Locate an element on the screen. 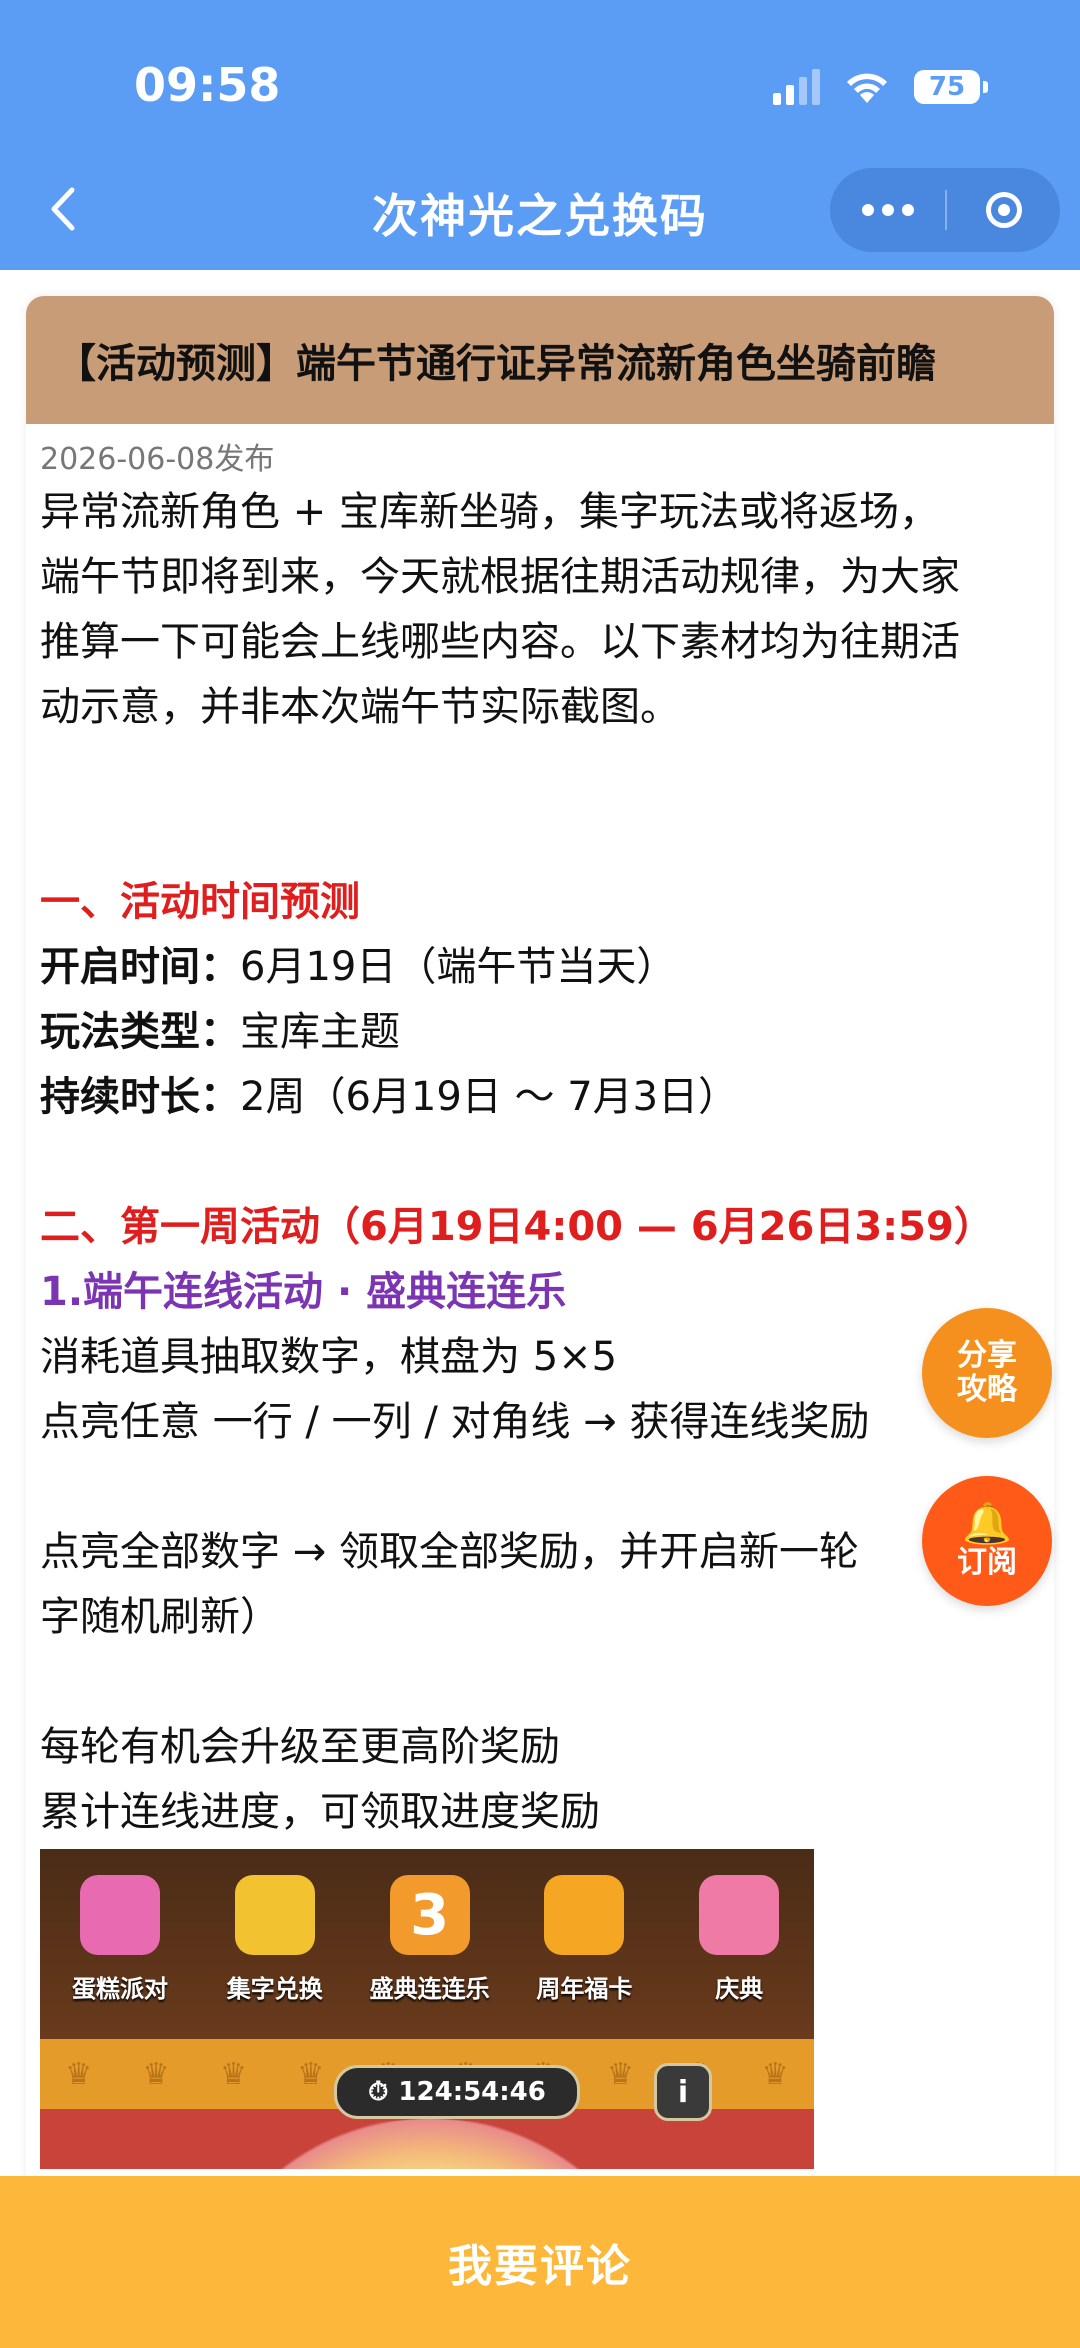  body-line: 点亮任意 一行 / 一列 / 对角线 → 获得连线奖励 is located at coordinates (455, 1422).